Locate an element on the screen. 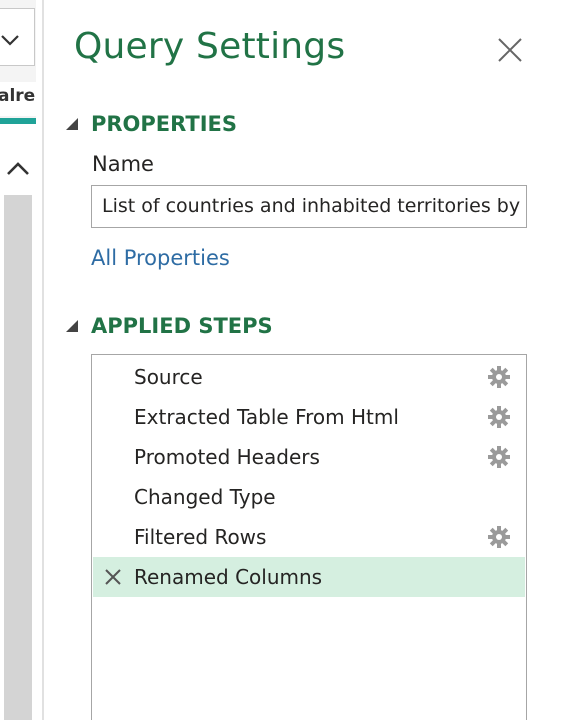  applied-steps-section-header: APPLIED STEPS is located at coordinates (168, 326).